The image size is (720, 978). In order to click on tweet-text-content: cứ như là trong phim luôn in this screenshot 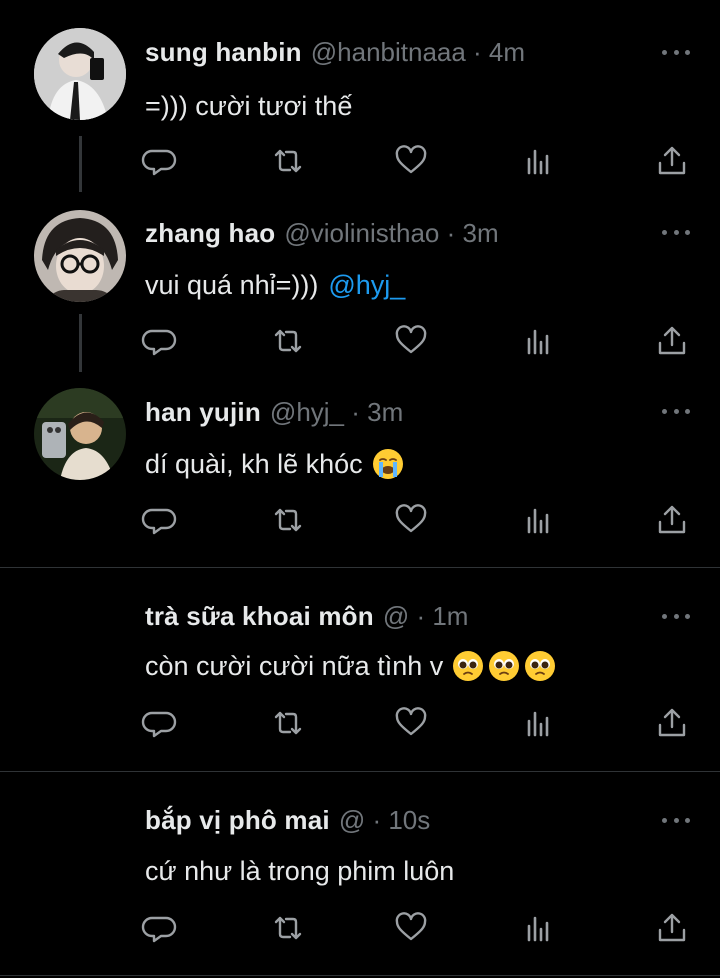, I will do `click(300, 870)`.